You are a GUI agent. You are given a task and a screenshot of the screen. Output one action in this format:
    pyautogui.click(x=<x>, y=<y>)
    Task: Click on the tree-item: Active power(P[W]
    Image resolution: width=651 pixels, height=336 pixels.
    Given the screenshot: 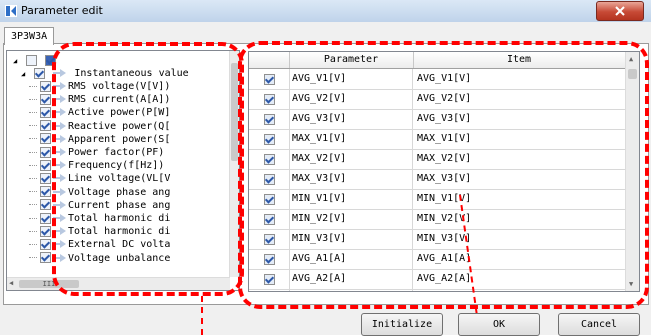 What is the action you would take?
    pyautogui.click(x=99, y=112)
    